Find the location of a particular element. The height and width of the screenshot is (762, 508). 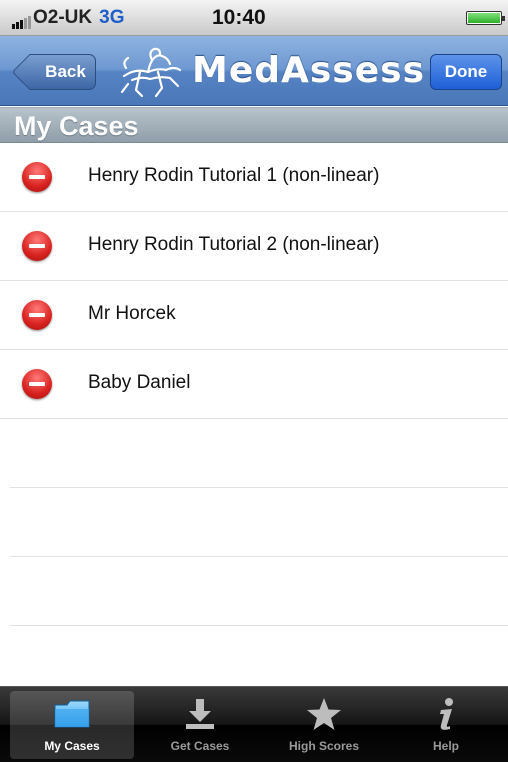

case-row: Mr Horcek is located at coordinates (254, 315).